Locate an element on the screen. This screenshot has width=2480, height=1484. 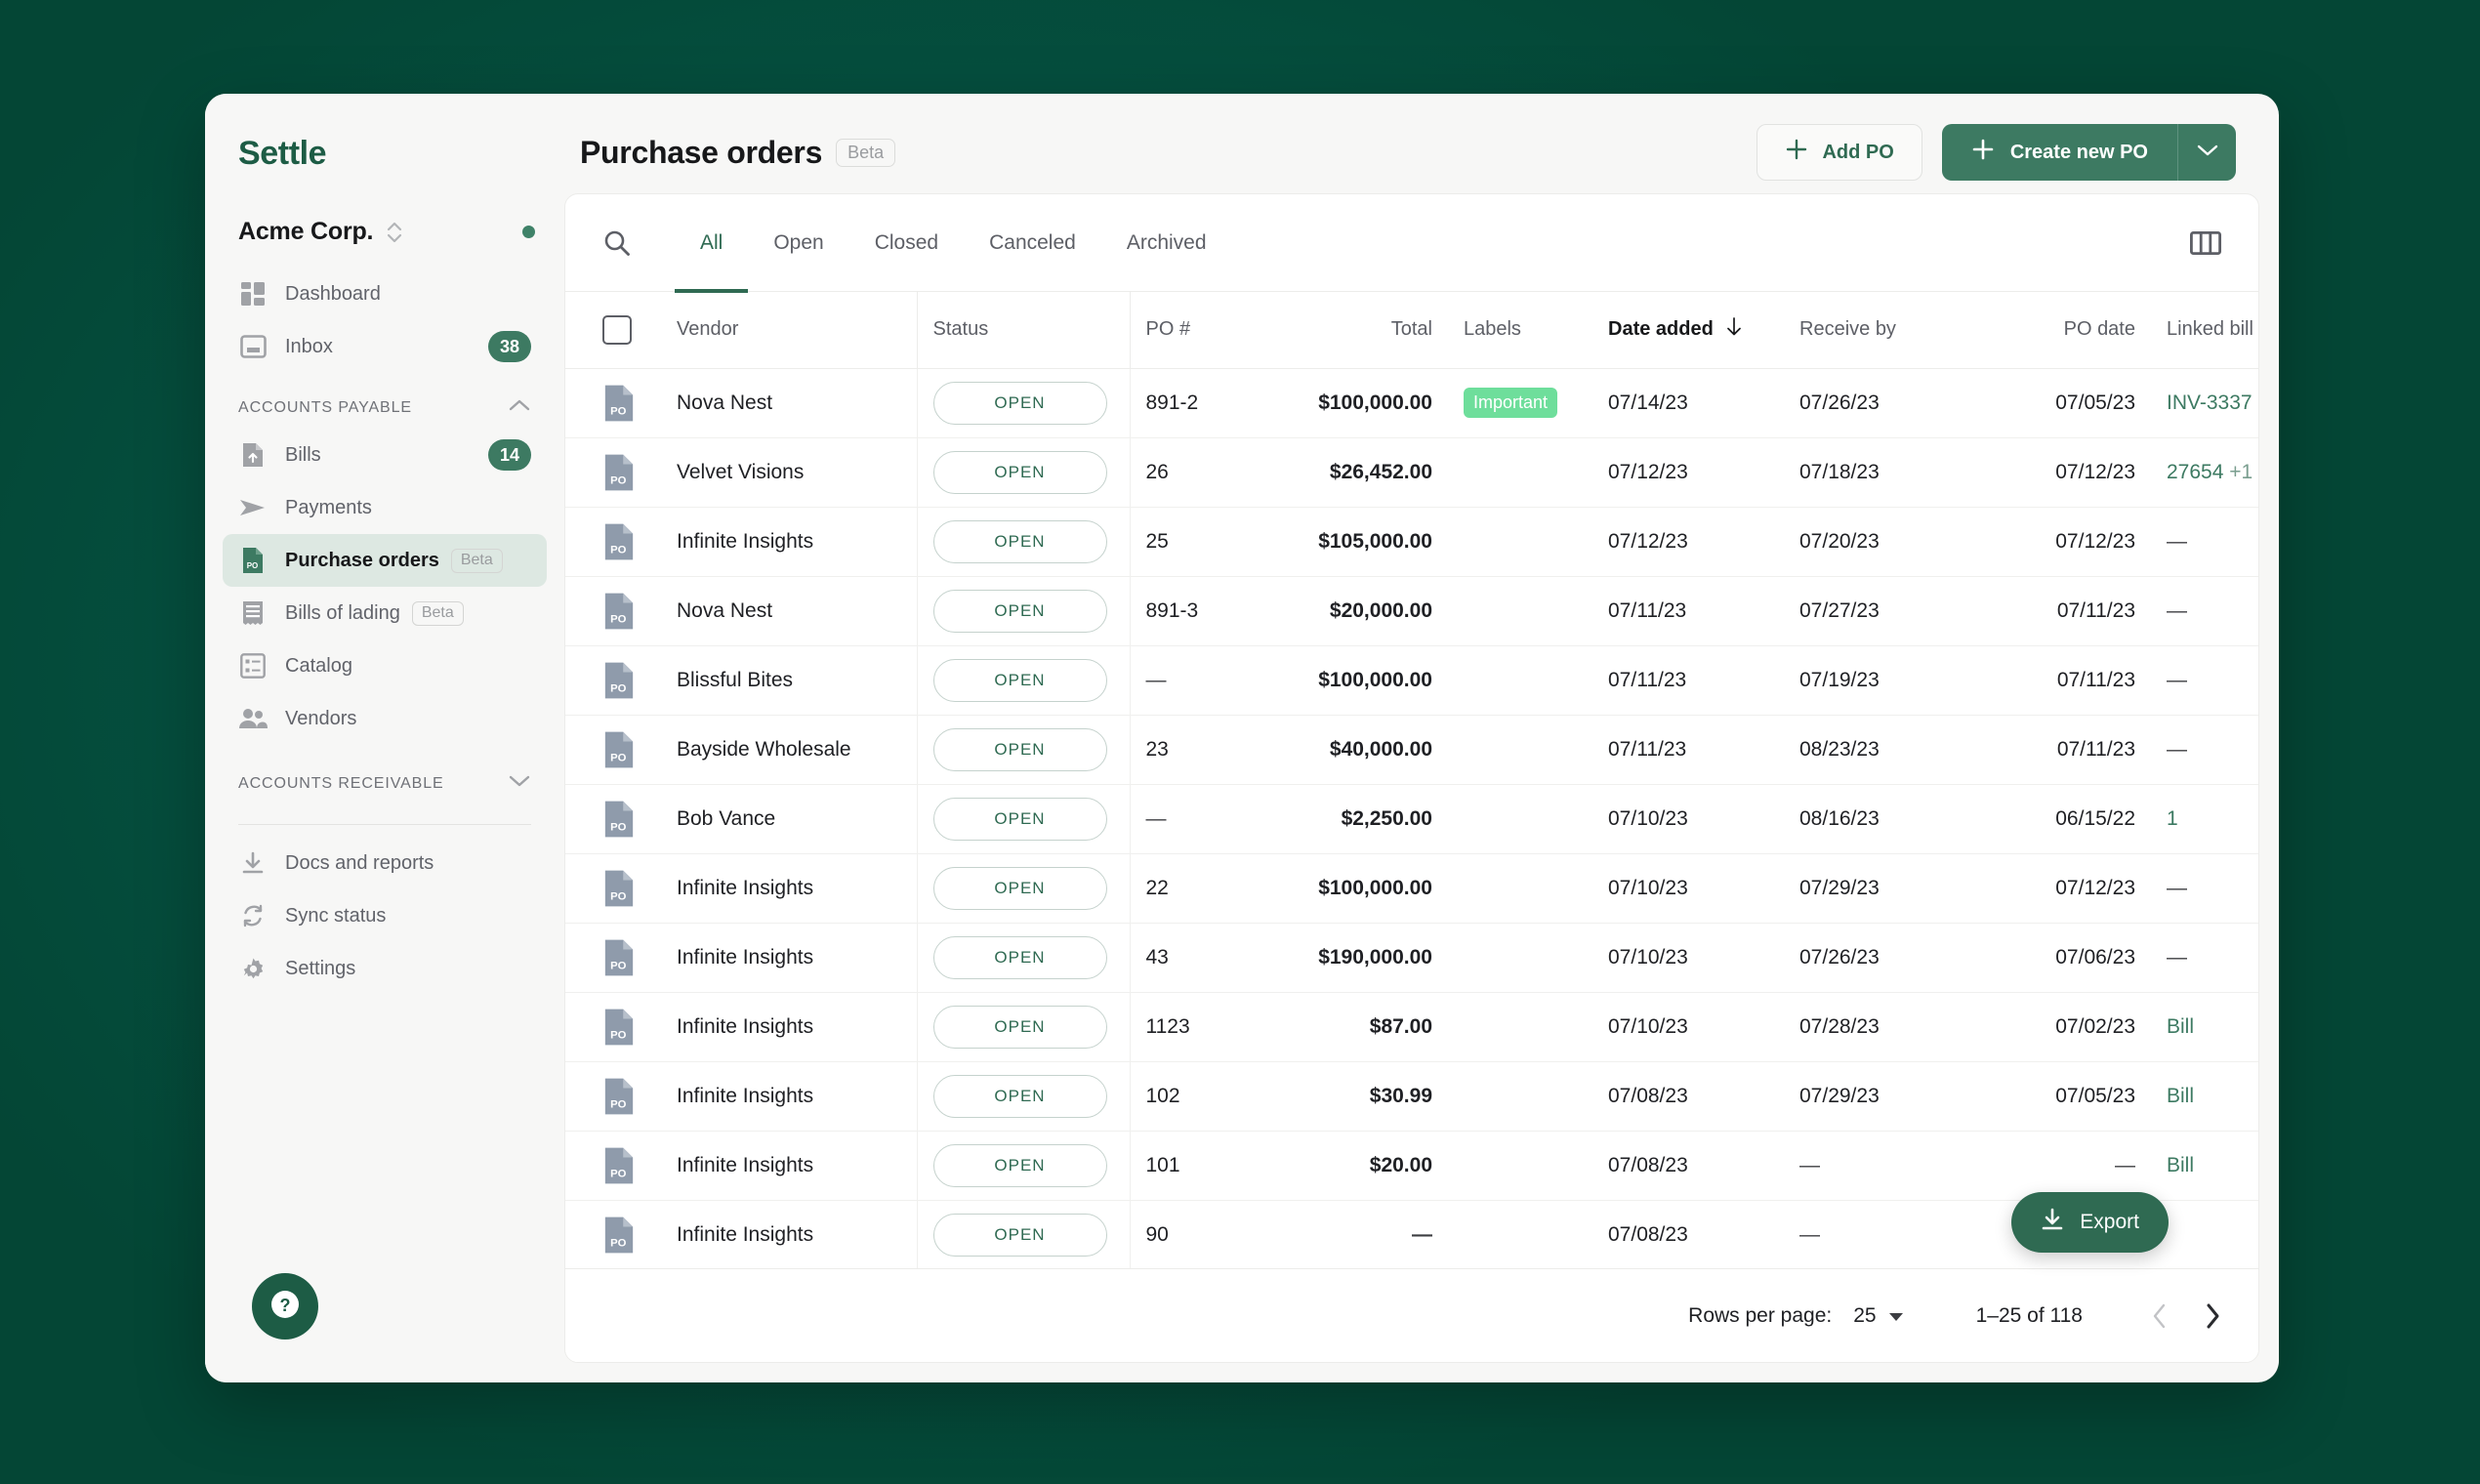
sidebar-item-docs-and-reports: Docs and reports is located at coordinates (385, 863).